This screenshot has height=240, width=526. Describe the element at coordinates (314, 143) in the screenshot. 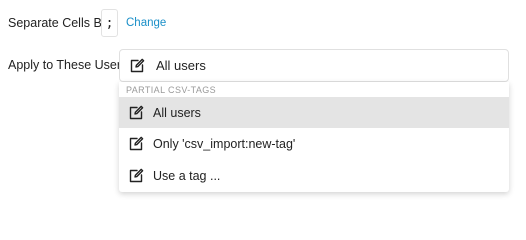

I see `dropdown-option-only-tag: Only 'csv_import:new-tag'` at that location.